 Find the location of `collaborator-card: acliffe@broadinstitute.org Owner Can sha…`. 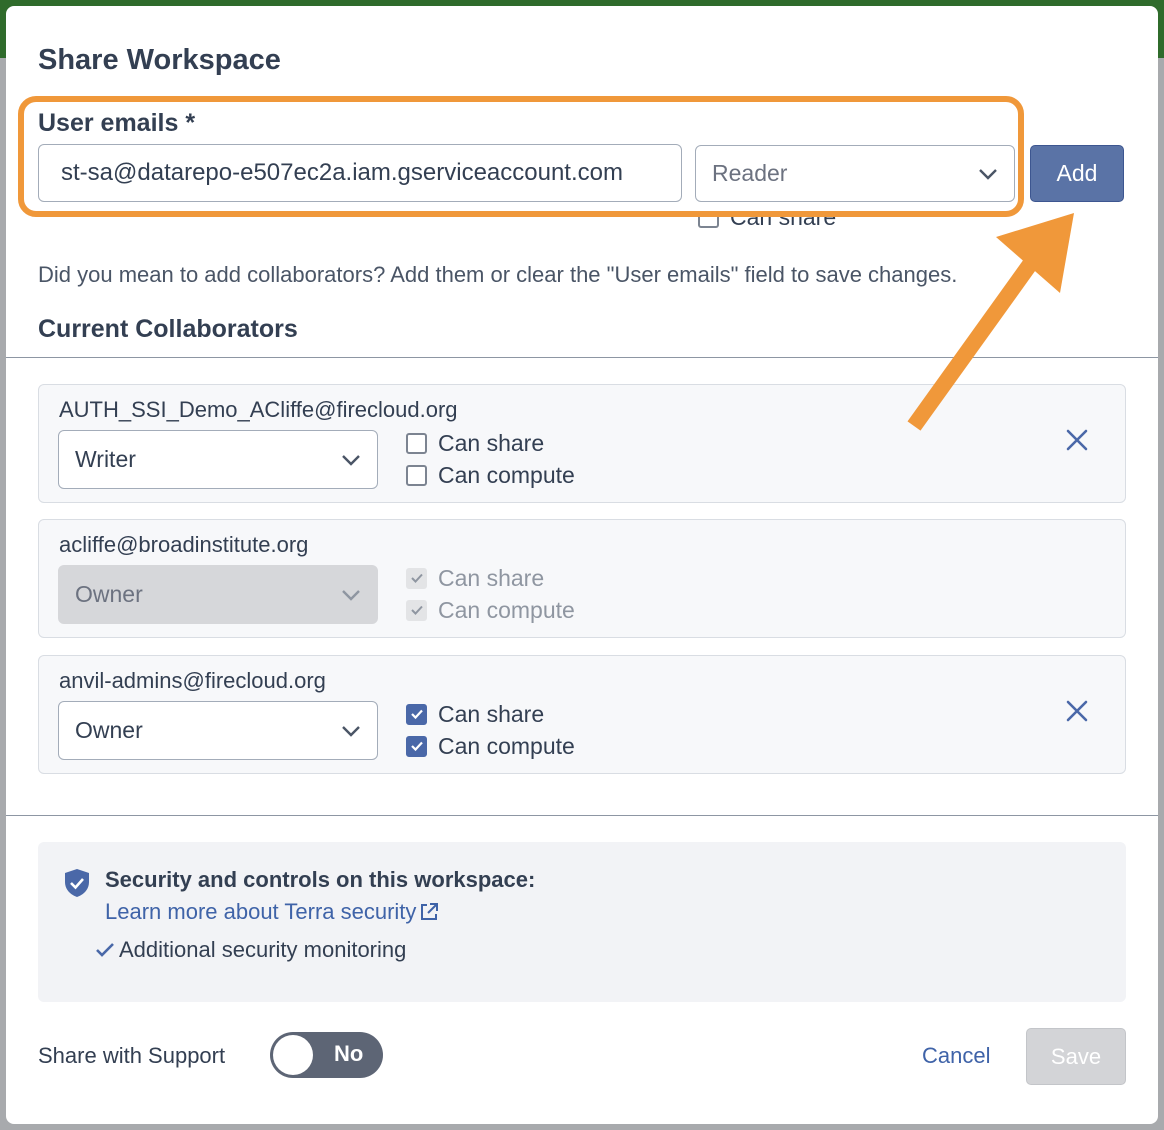

collaborator-card: acliffe@broadinstitute.org Owner Can sha… is located at coordinates (582, 578).